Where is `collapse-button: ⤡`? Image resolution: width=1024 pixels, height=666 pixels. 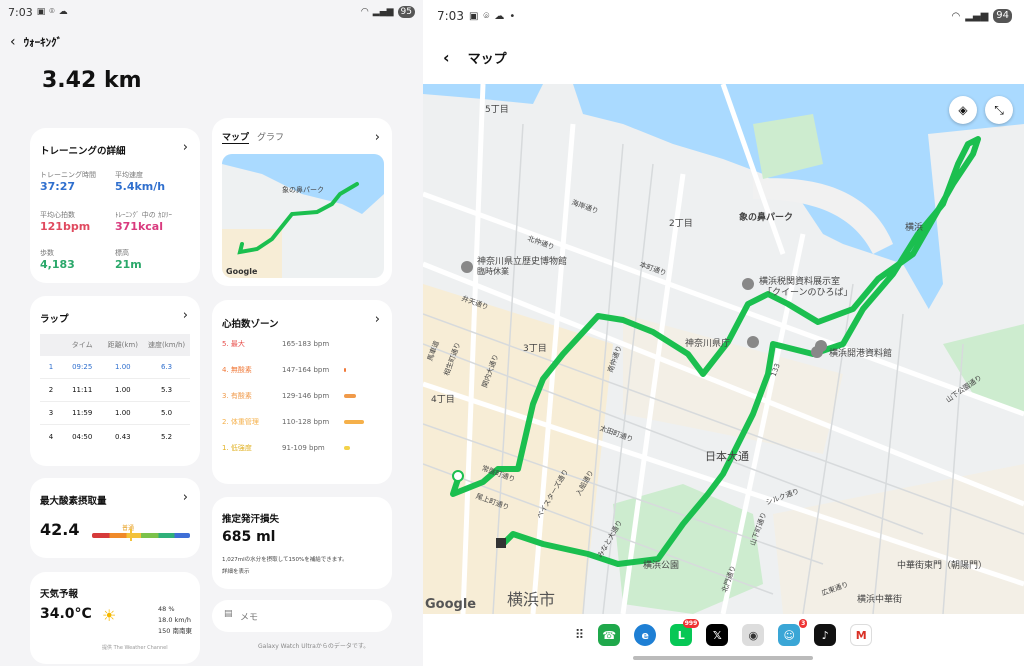 collapse-button: ⤡ is located at coordinates (999, 110).